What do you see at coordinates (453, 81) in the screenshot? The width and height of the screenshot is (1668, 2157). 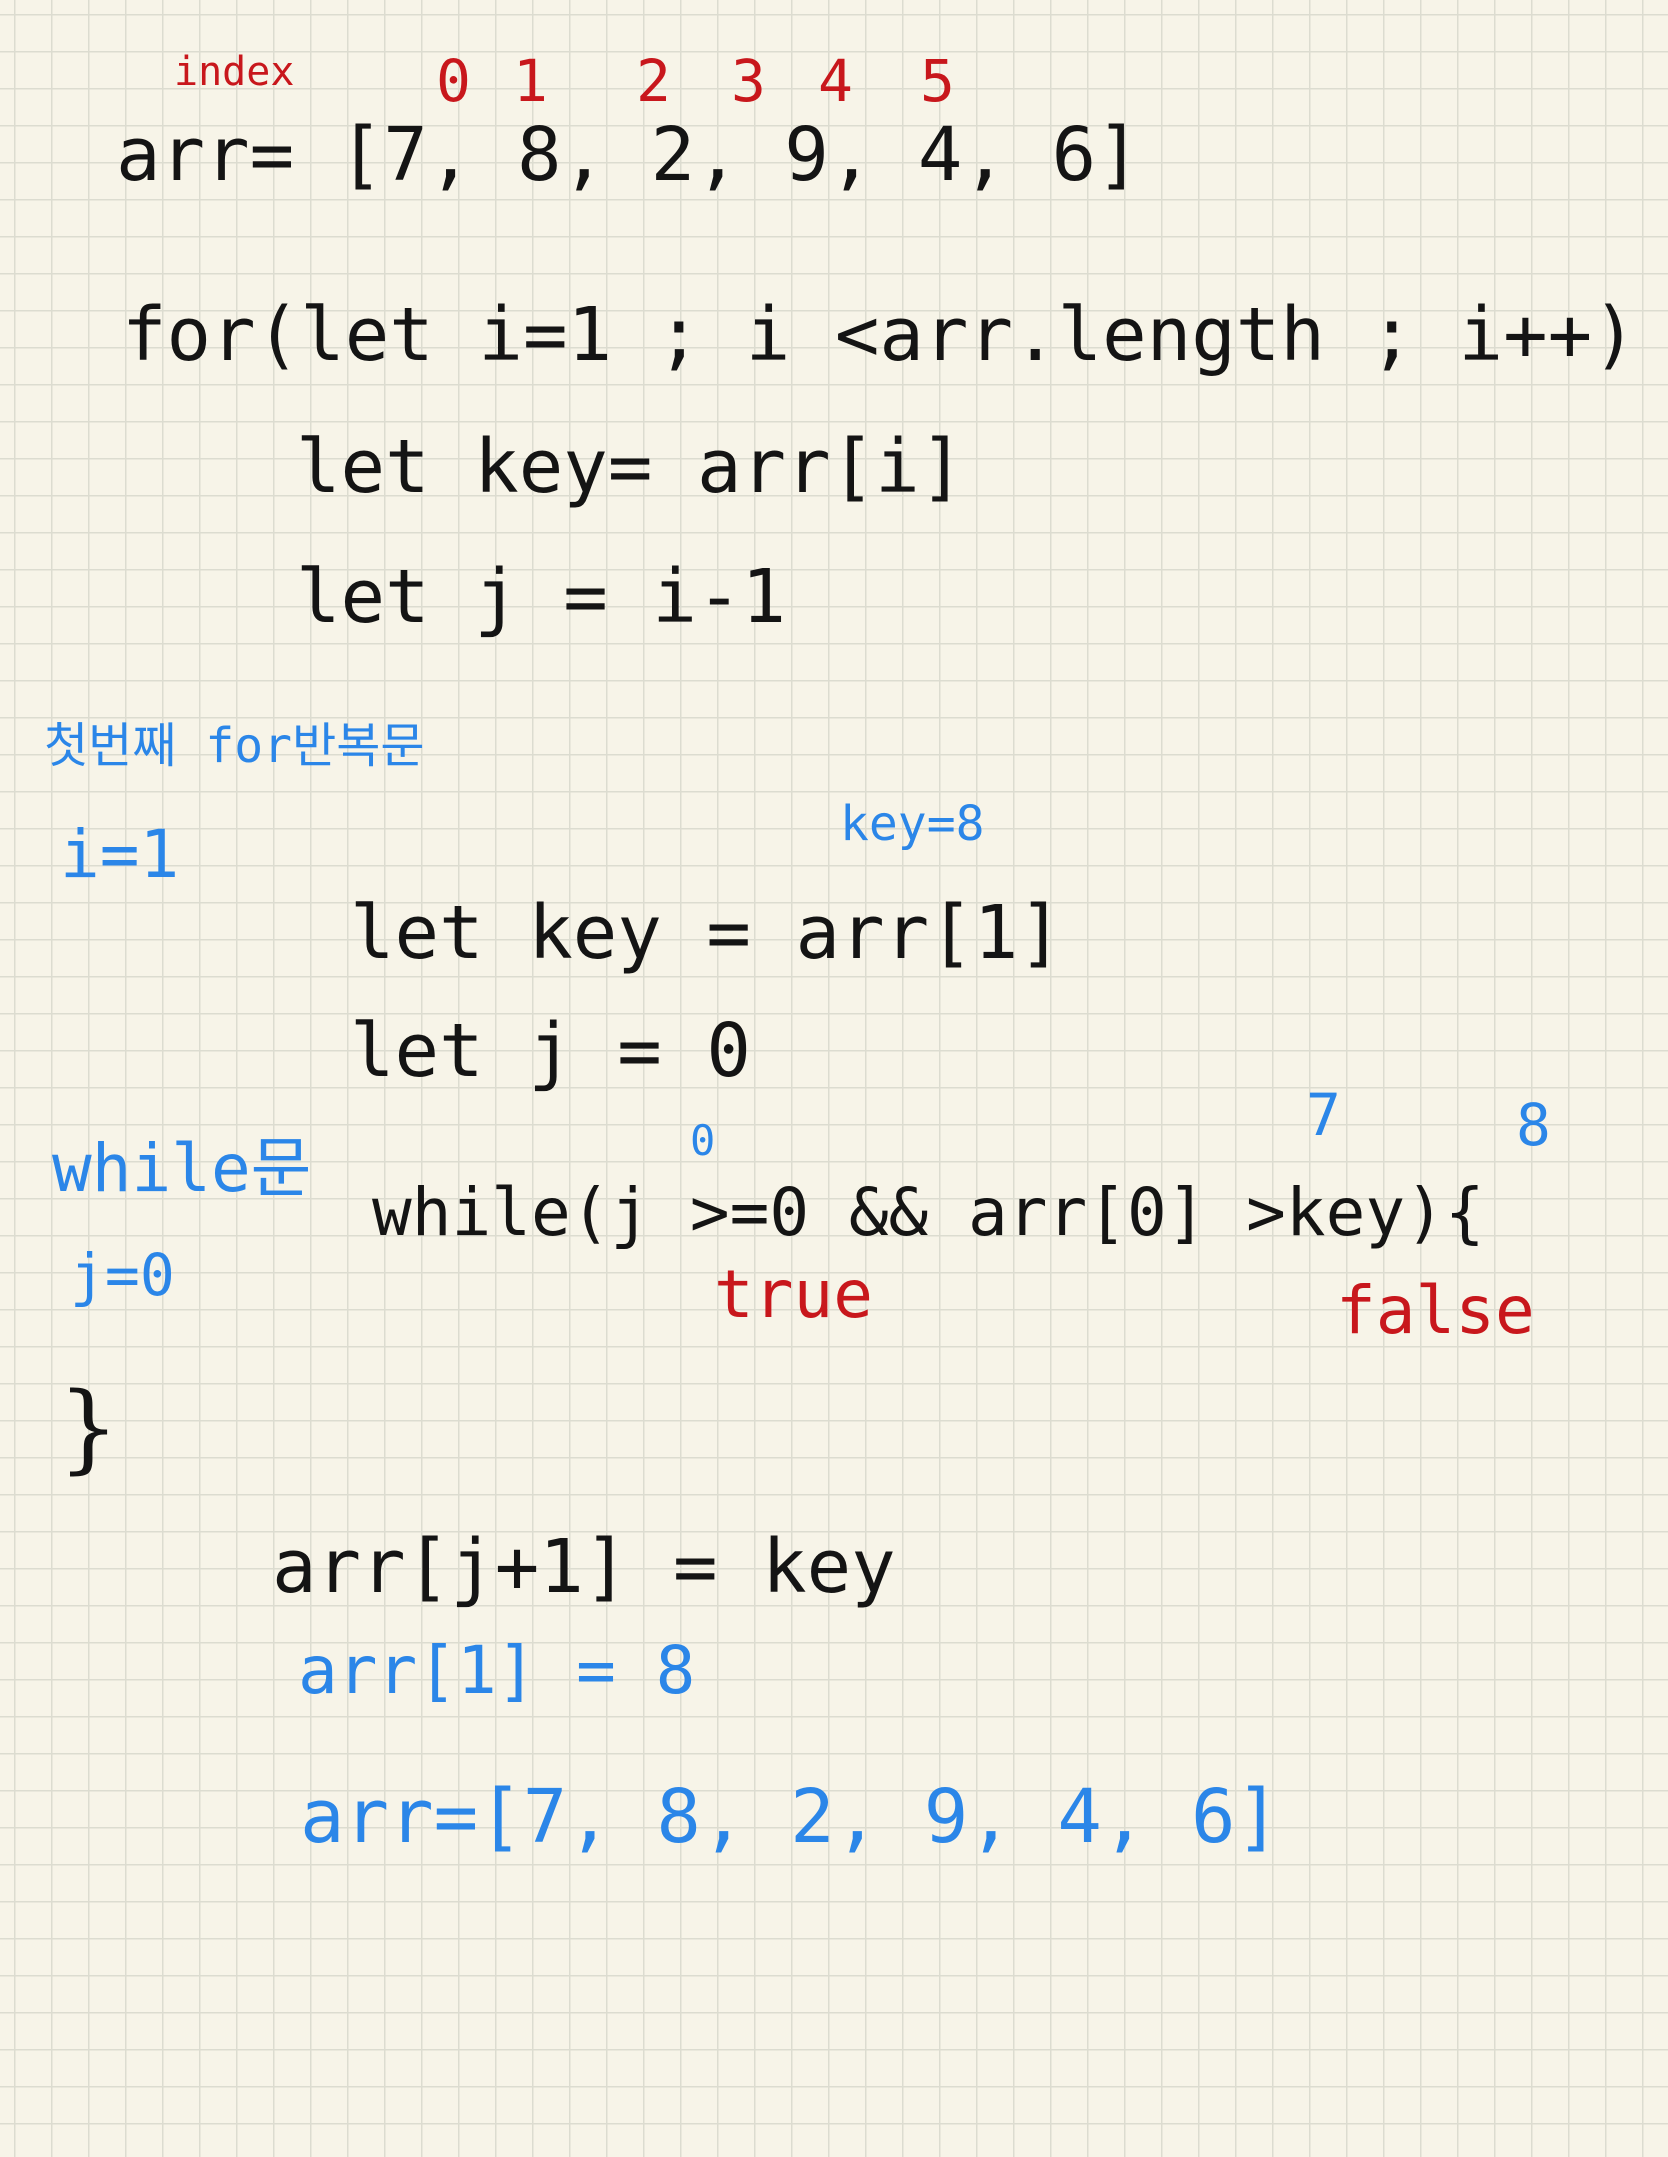 I see `index-0: 0` at bounding box center [453, 81].